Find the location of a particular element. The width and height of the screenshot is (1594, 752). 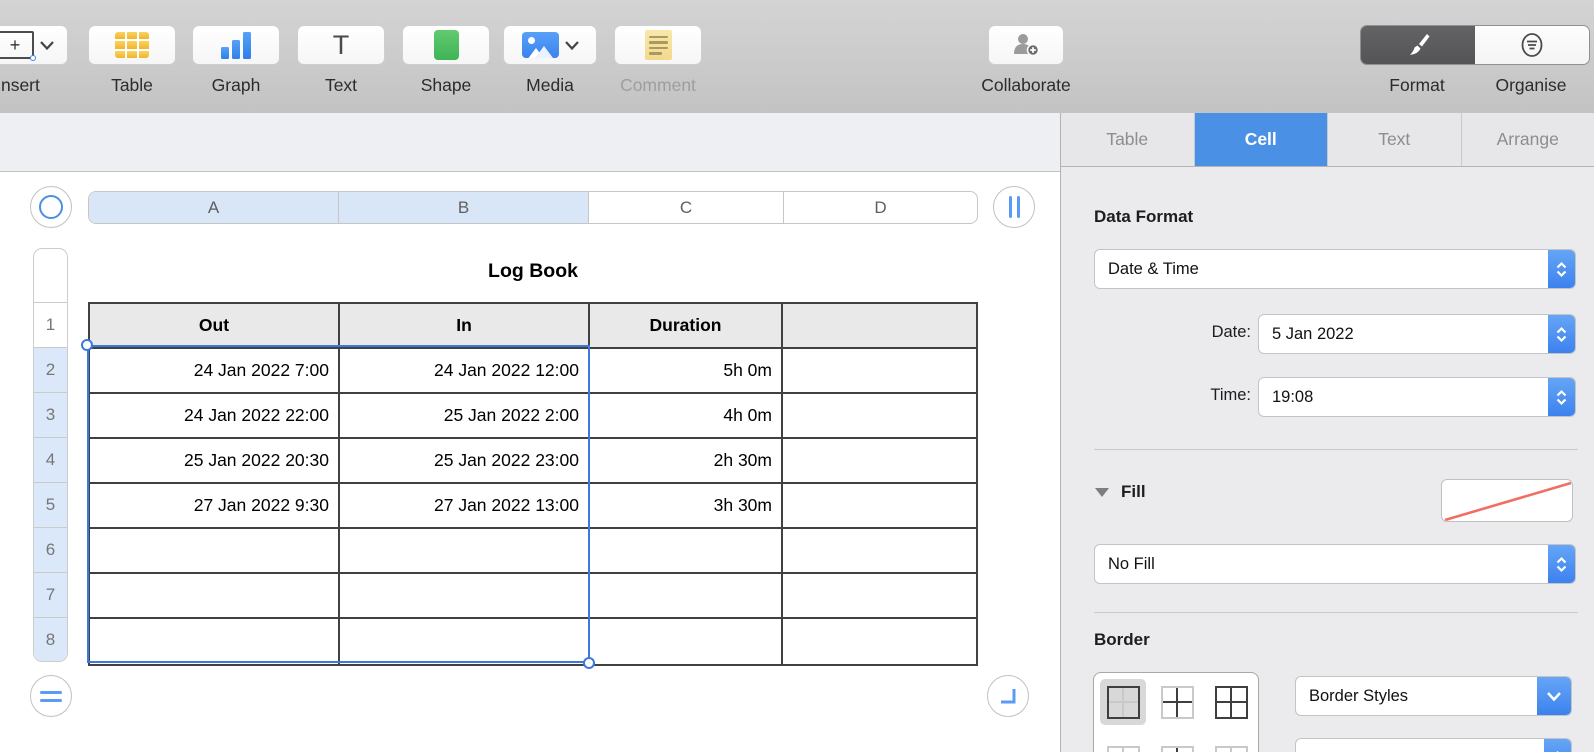

format-paintbrush-icon is located at coordinates (1420, 44).